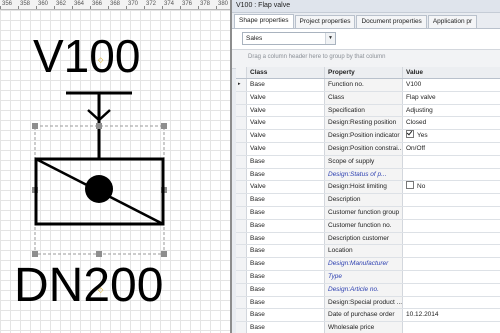  I want to click on table-row: Valve Design:Hoist limiting No, so click(368, 188).